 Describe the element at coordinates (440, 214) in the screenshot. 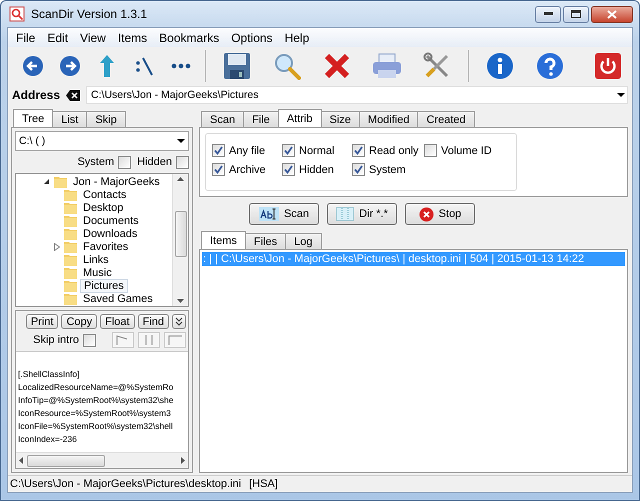

I see `stop-button: Stop` at that location.